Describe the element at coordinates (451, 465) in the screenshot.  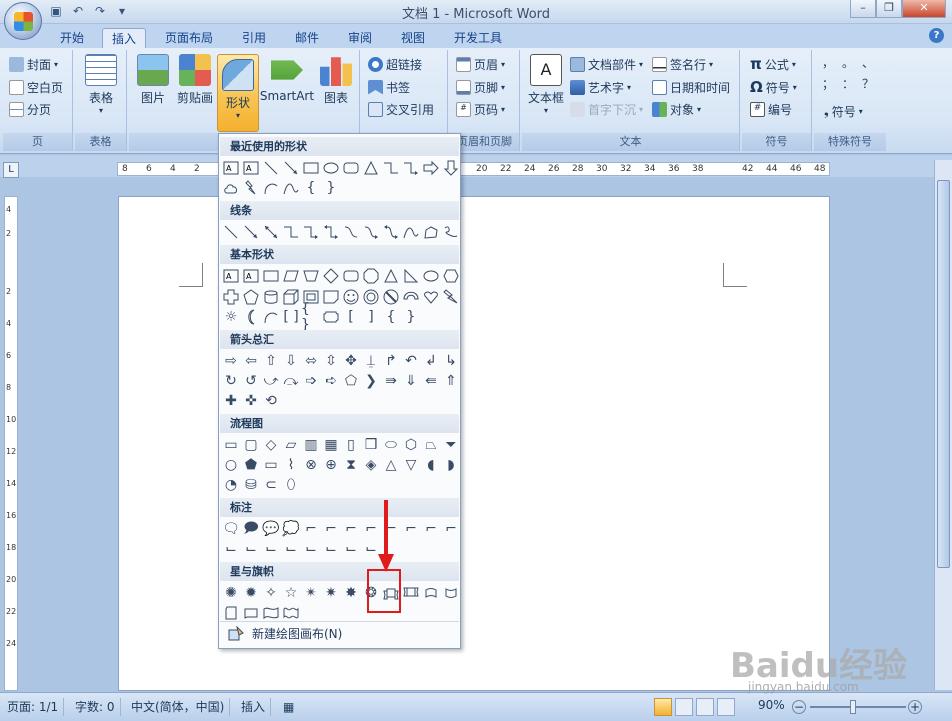
I see `delay-shape-icon: ◗` at that location.